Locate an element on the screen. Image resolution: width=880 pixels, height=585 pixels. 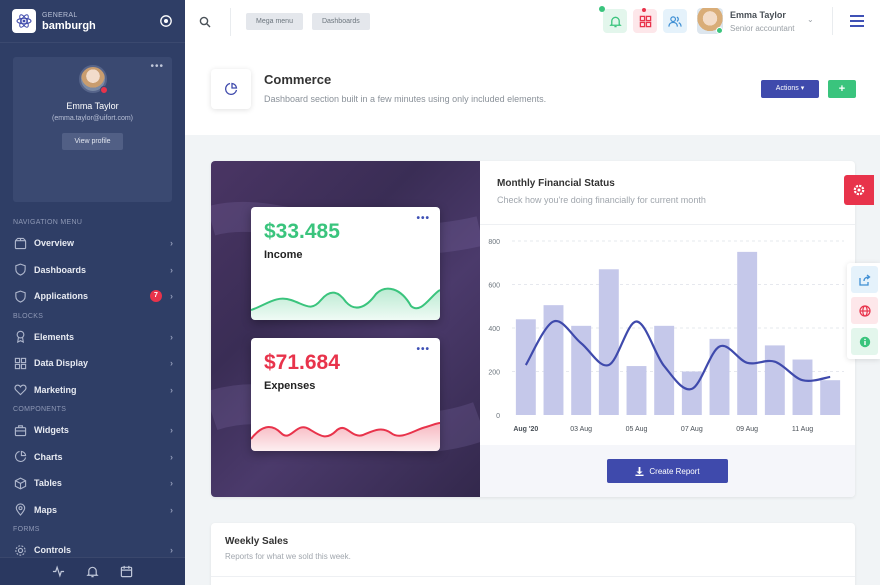
income-card: $33.485 Income ••• is located at coordinates (345, 263).